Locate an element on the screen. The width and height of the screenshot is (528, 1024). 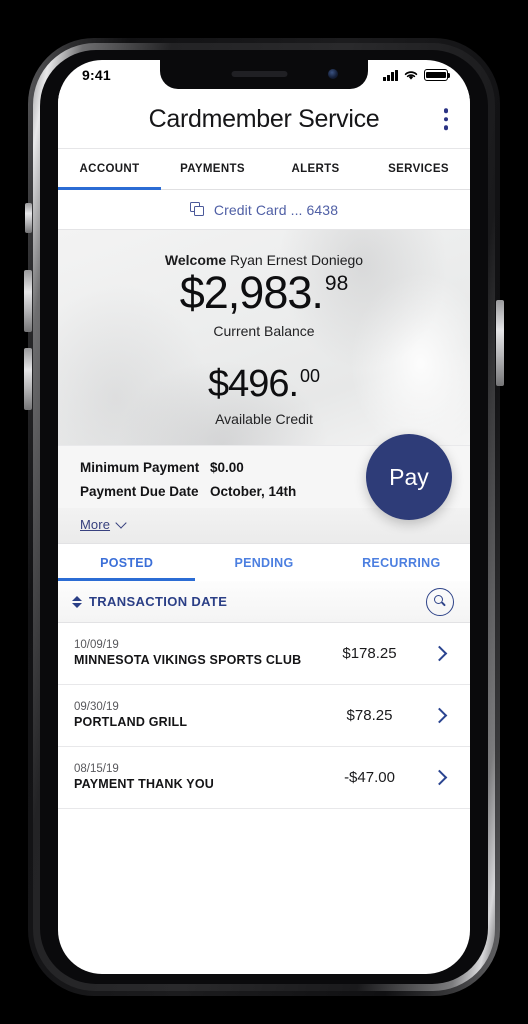
table-row: 09/30/19 PORTLAND GRILL $78.25 is located at coordinates (264, 716).